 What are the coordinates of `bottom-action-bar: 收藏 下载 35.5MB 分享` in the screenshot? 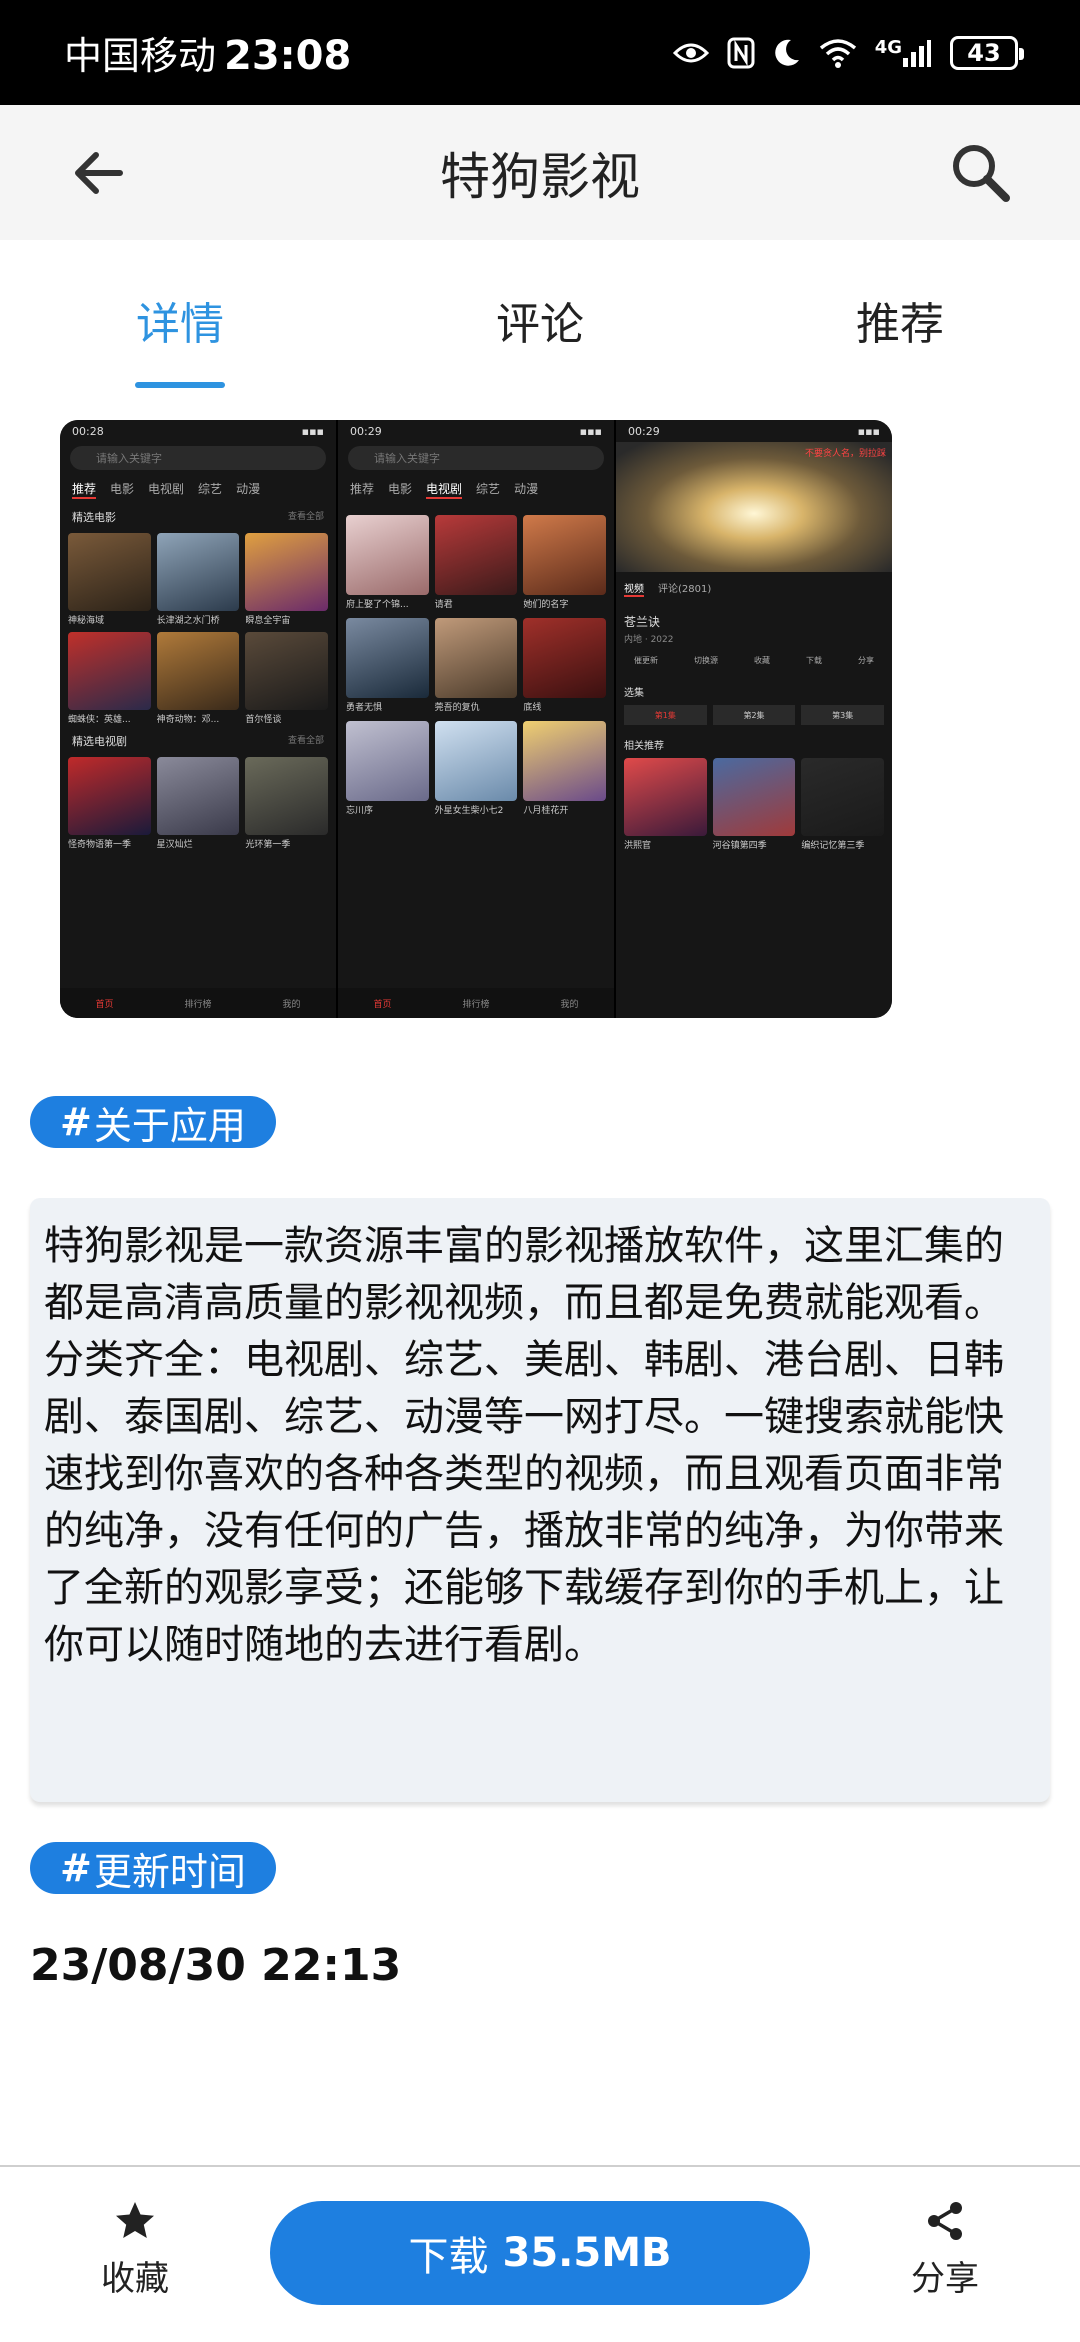 It's located at (540, 2253).